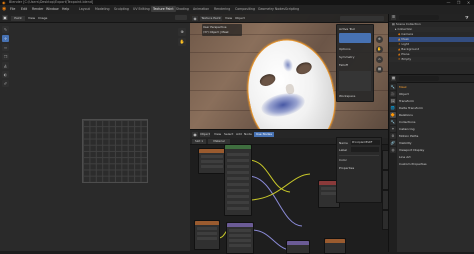 This screenshot has width=474, height=254. What do you see at coordinates (292, 9) in the screenshot?
I see `tab-scripting: Scripting` at bounding box center [292, 9].